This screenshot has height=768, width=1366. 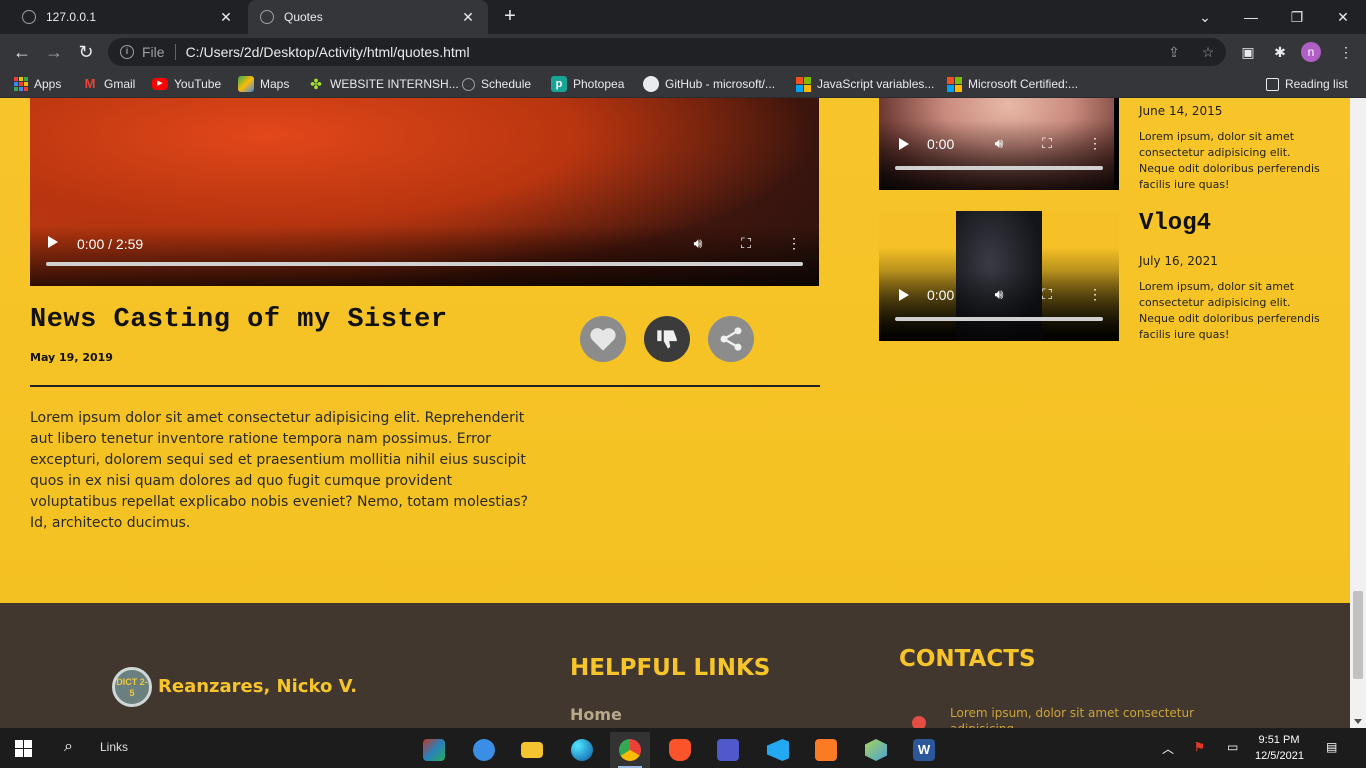 I want to click on restore-button: ❐, so click(x=1297, y=17).